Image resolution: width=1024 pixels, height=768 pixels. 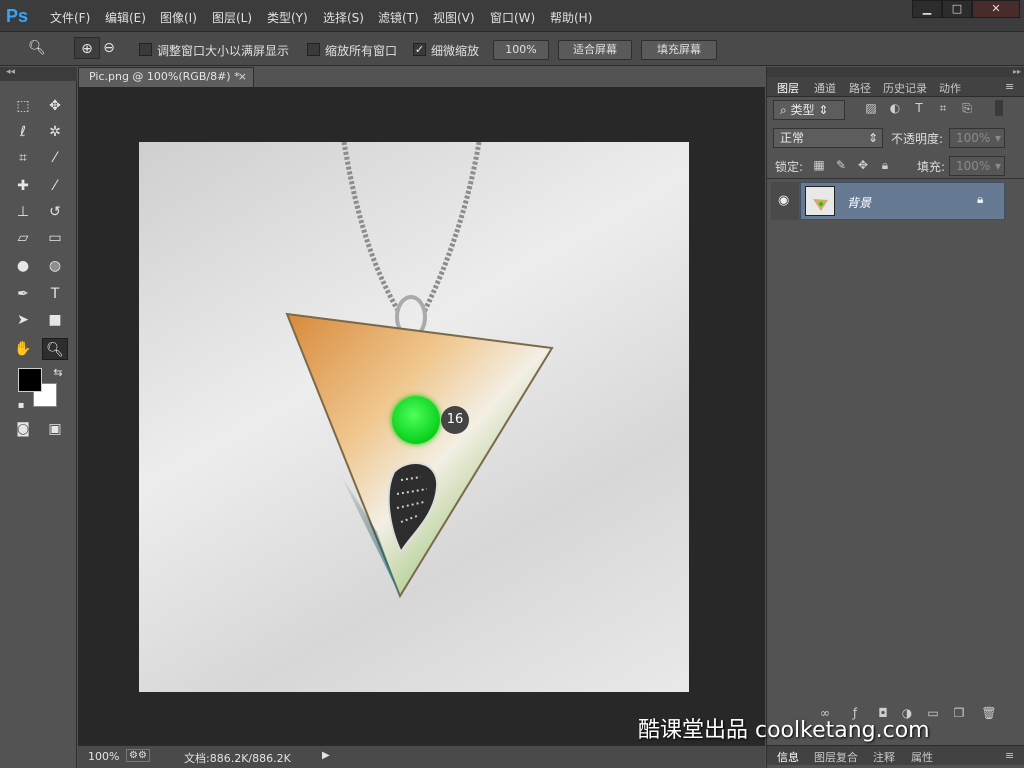 What do you see at coordinates (595, 50) in the screenshot?
I see `fit-screen-button: 适合屏幕` at bounding box center [595, 50].